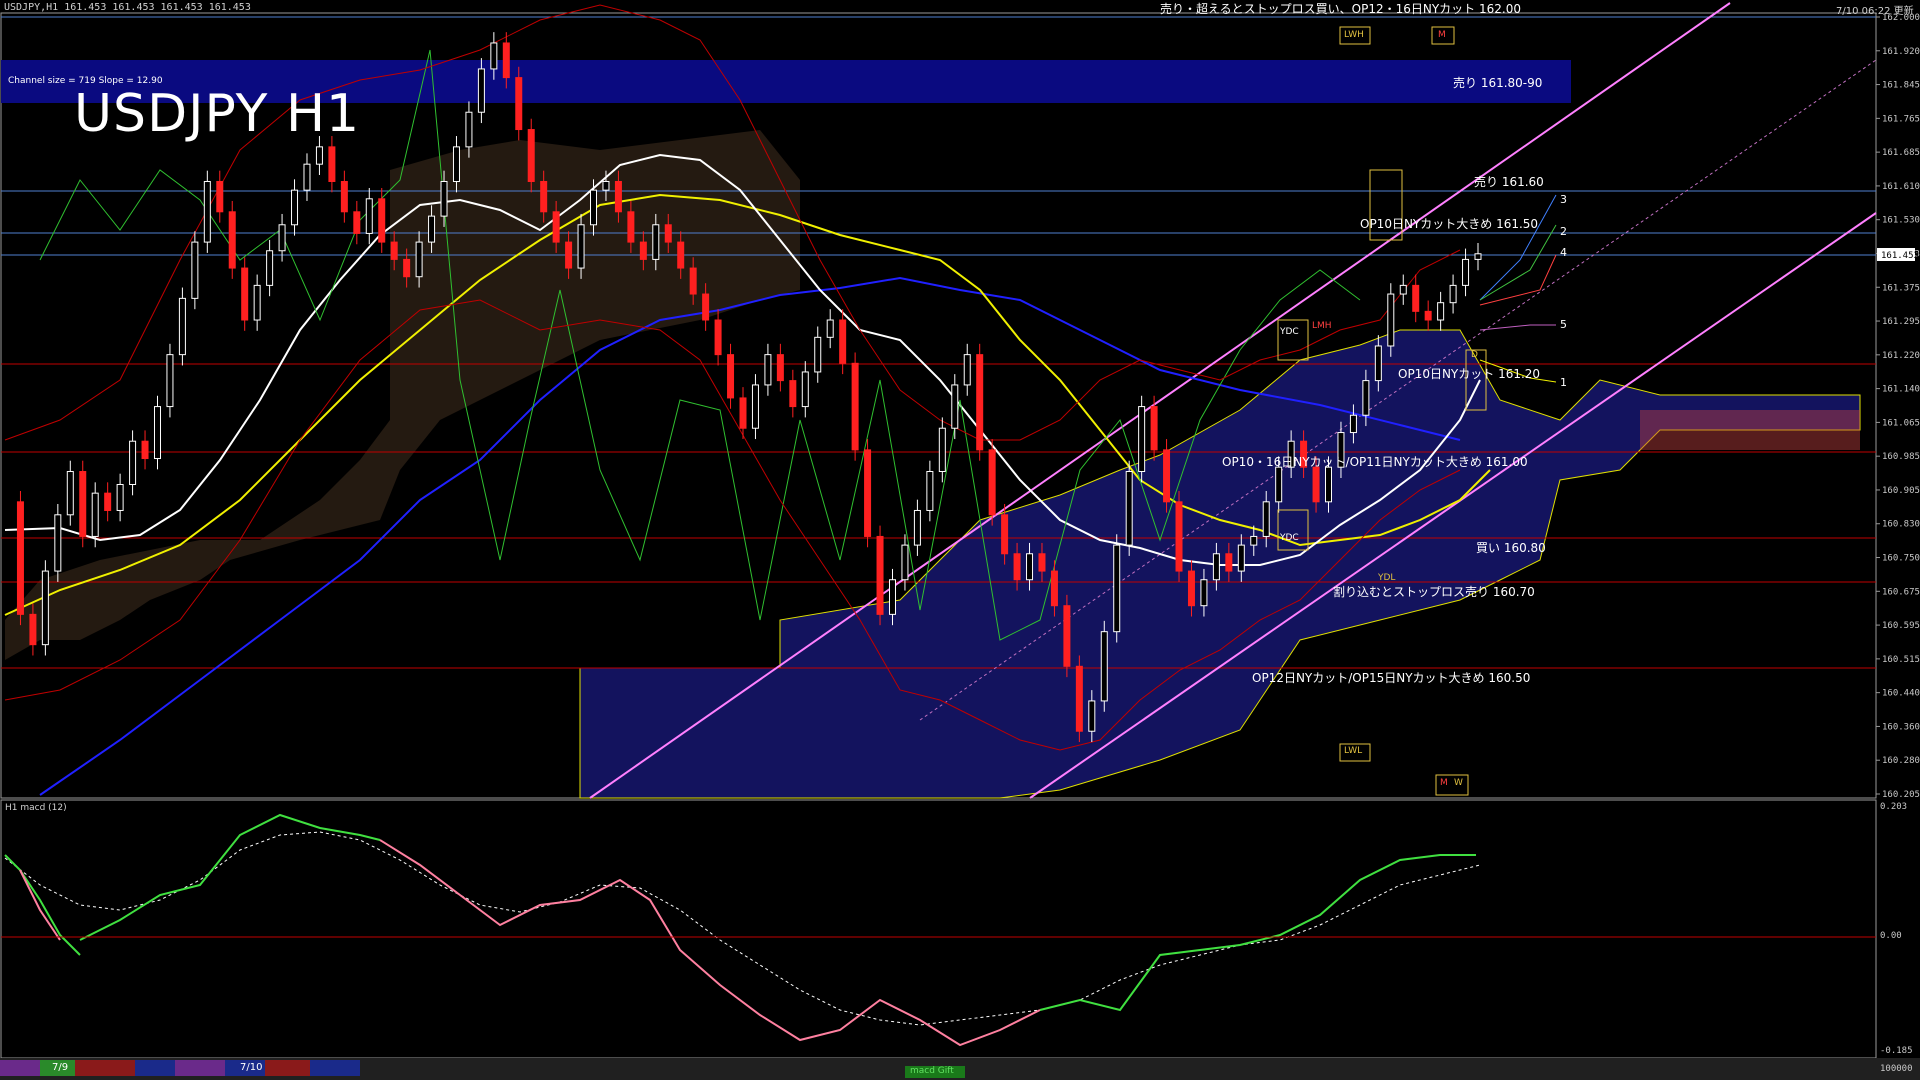  I want to click on tag-lwl: LWL, so click(1353, 751).